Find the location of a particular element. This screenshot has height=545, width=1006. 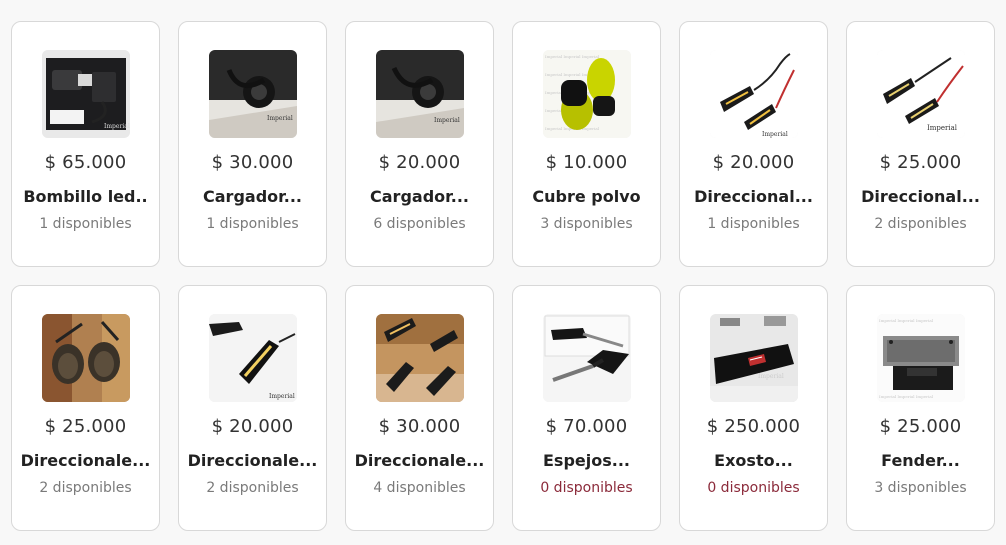

product-card: $ 25.000 Direccionale... 2 disponibles is located at coordinates (85, 408).